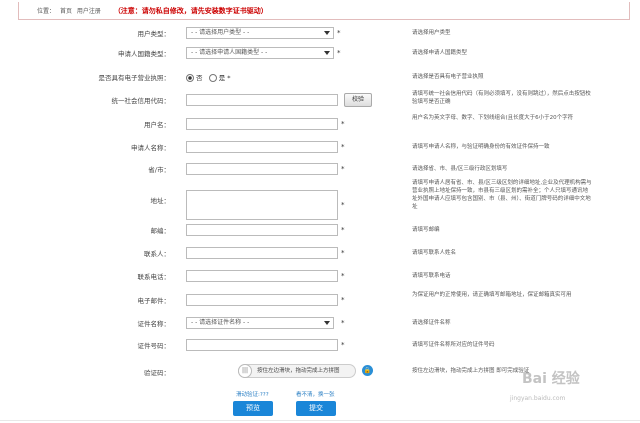  What do you see at coordinates (551, 379) in the screenshot?
I see `watermark-logo: Bai 经验` at bounding box center [551, 379].